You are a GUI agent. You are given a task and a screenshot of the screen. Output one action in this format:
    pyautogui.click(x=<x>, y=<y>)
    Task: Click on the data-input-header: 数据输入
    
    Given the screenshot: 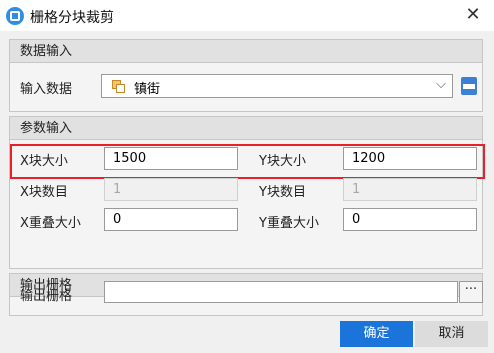 What is the action you would take?
    pyautogui.click(x=246, y=51)
    